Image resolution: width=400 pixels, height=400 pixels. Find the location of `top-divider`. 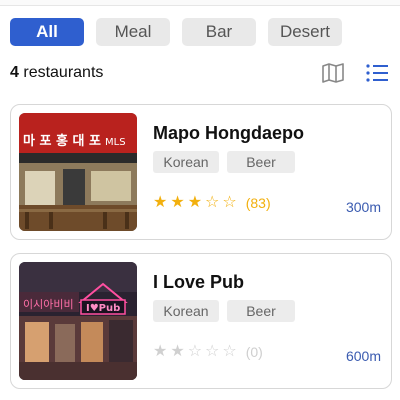

top-divider is located at coordinates (200, 3).